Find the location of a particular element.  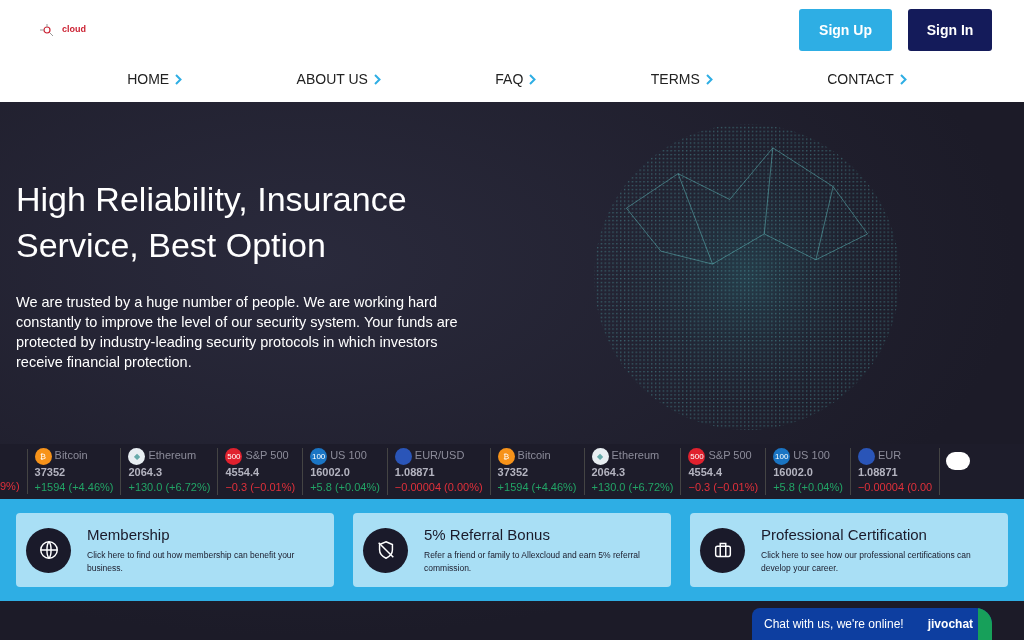

feature-card: 5% Referral Bonus Refer a friend or family to Allexcloud and earn 5% referral commission. is located at coordinates (512, 550).